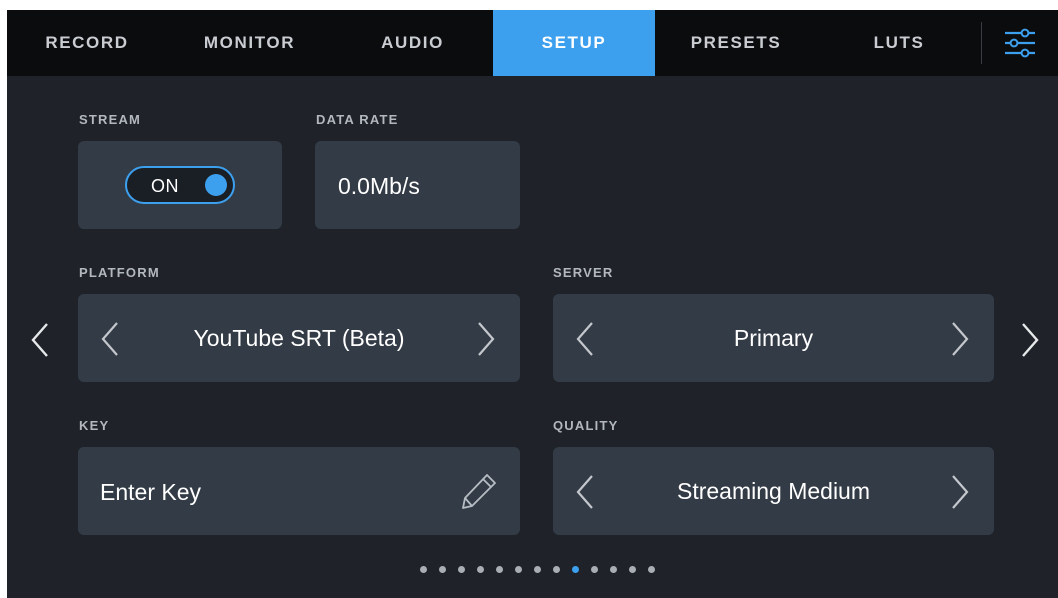 The width and height of the screenshot is (1058, 598). Describe the element at coordinates (87, 43) in the screenshot. I see `tab-record: RECORD` at that location.